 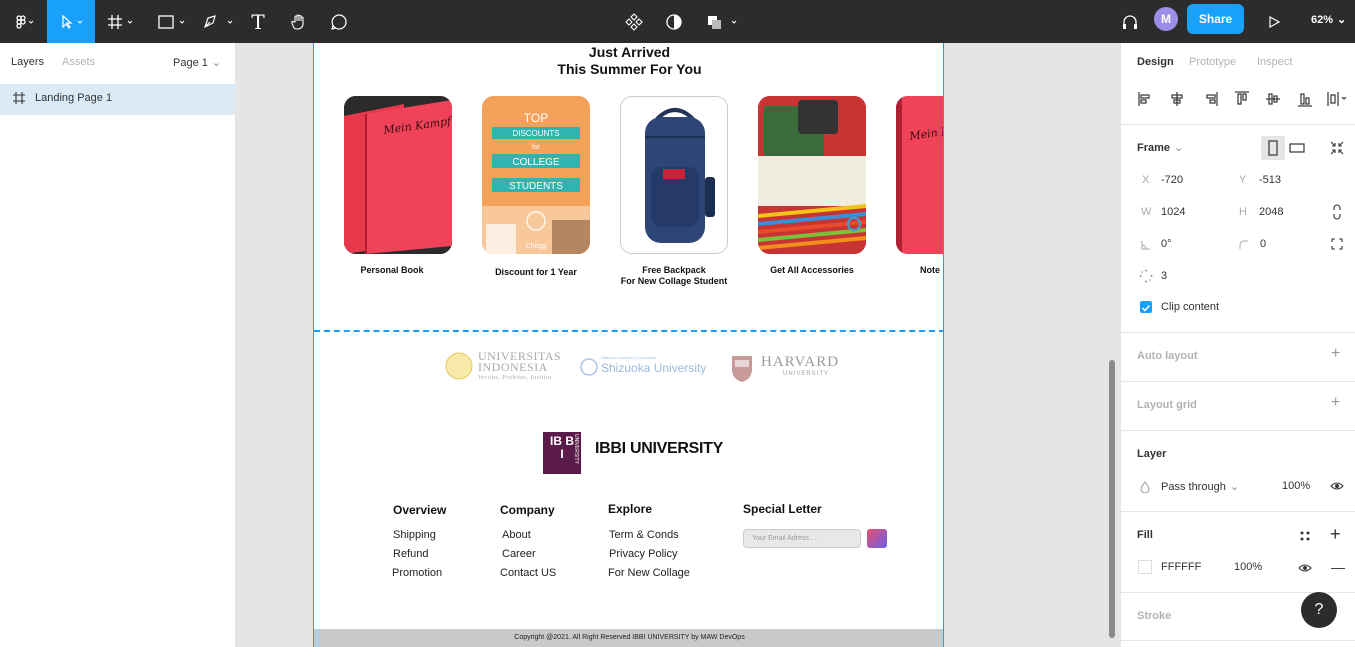 What do you see at coordinates (634, 21) in the screenshot?
I see `components-button` at bounding box center [634, 21].